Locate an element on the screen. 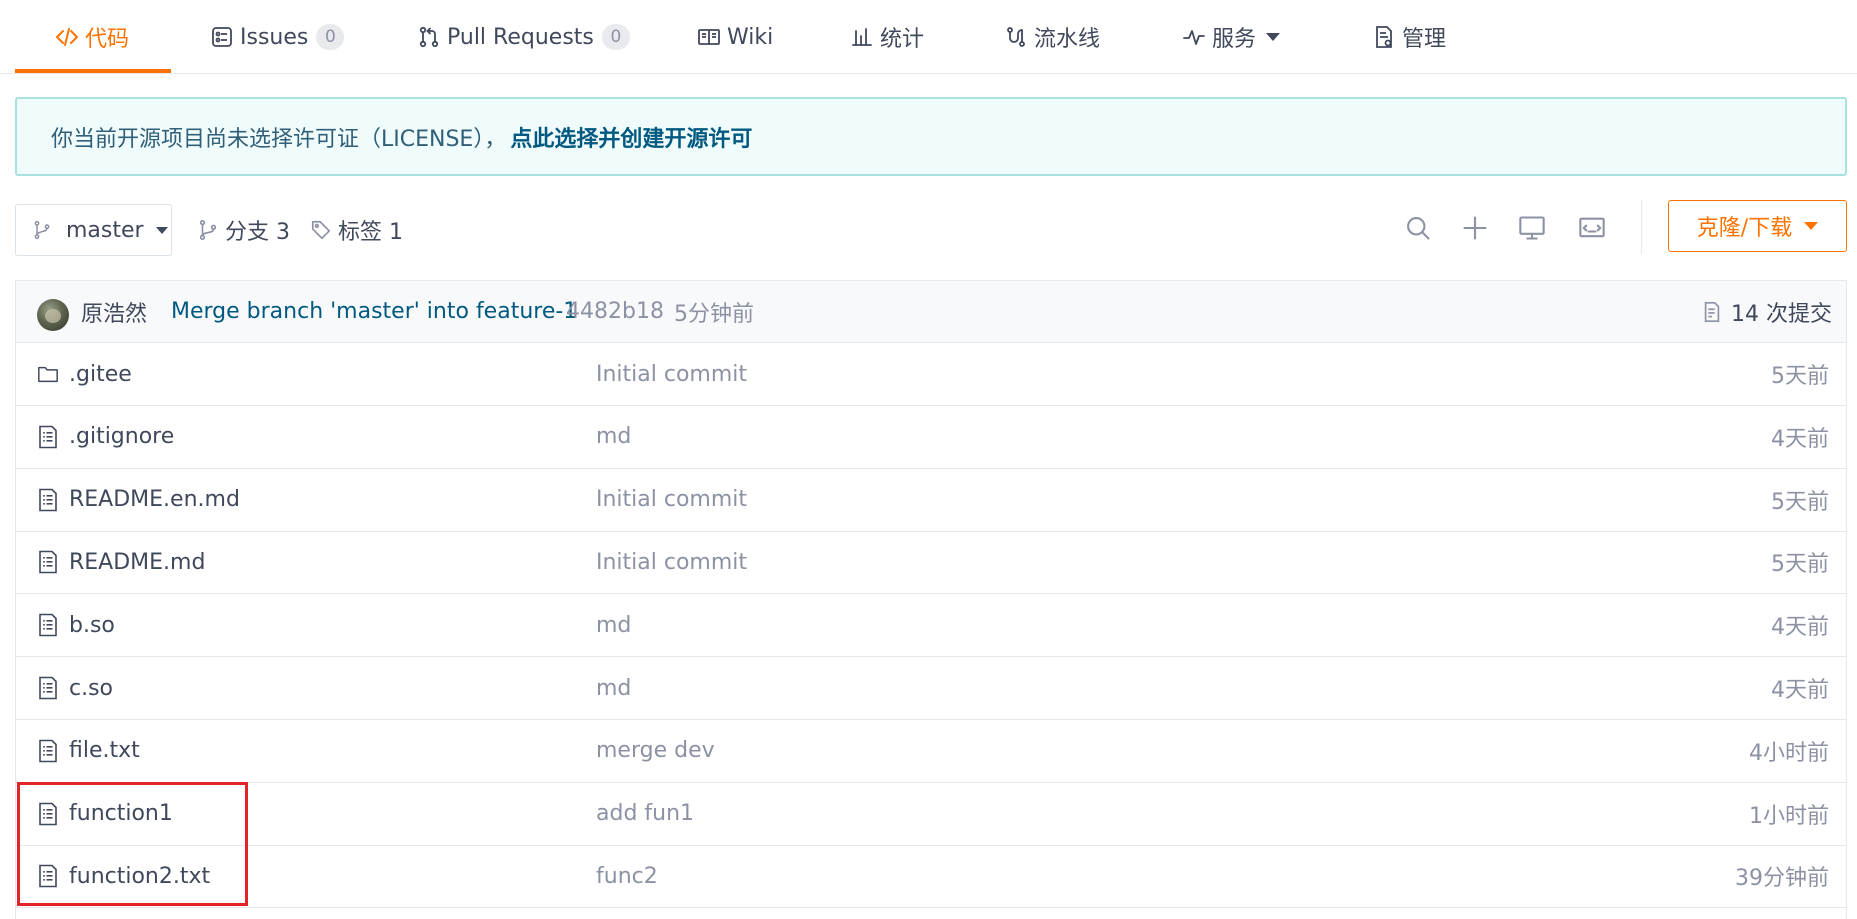  tab-pull-requests-label: Pull Requests is located at coordinates (520, 37).